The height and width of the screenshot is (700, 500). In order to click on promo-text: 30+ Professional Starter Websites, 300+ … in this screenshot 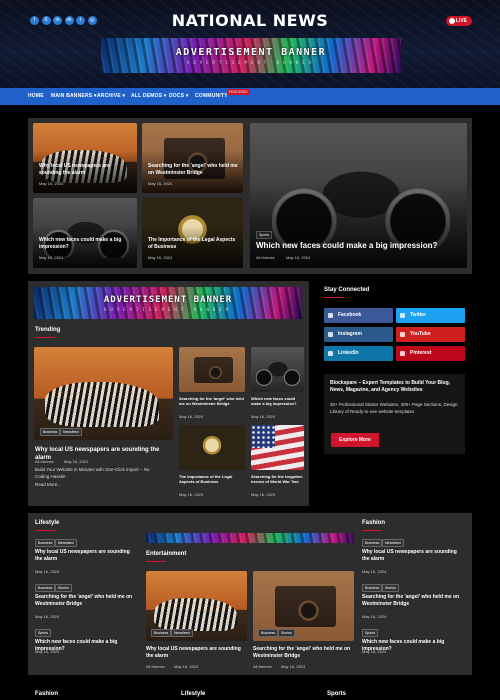, I will do `click(394, 408)`.